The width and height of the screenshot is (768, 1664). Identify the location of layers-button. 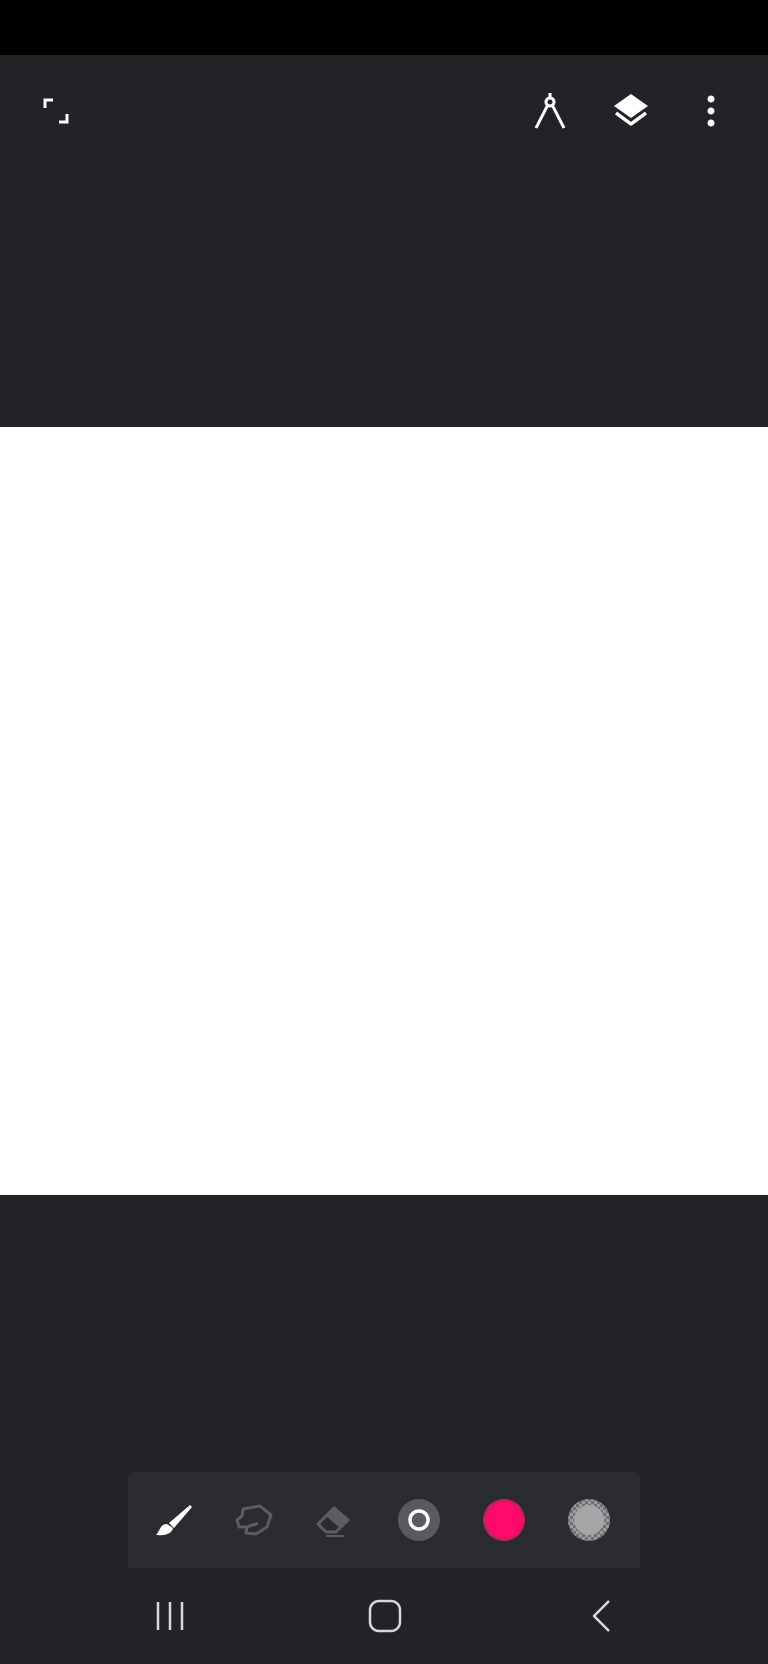
(631, 111).